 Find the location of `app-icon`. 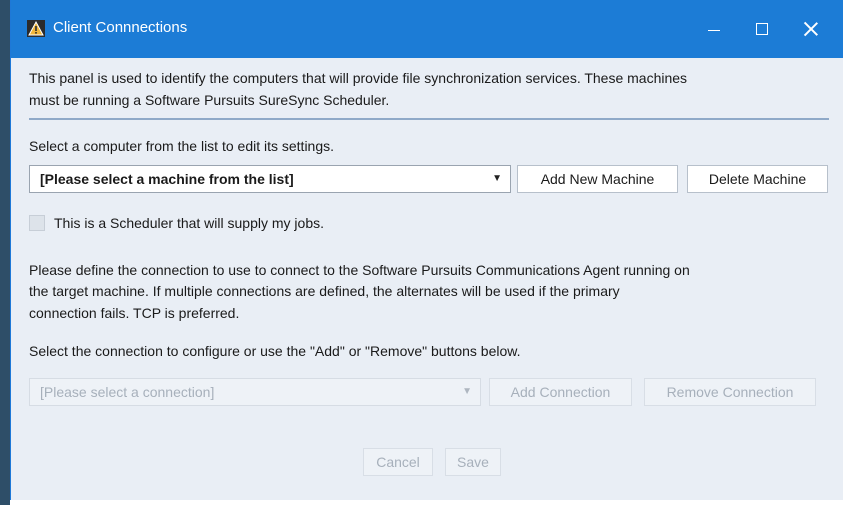

app-icon is located at coordinates (36, 28).